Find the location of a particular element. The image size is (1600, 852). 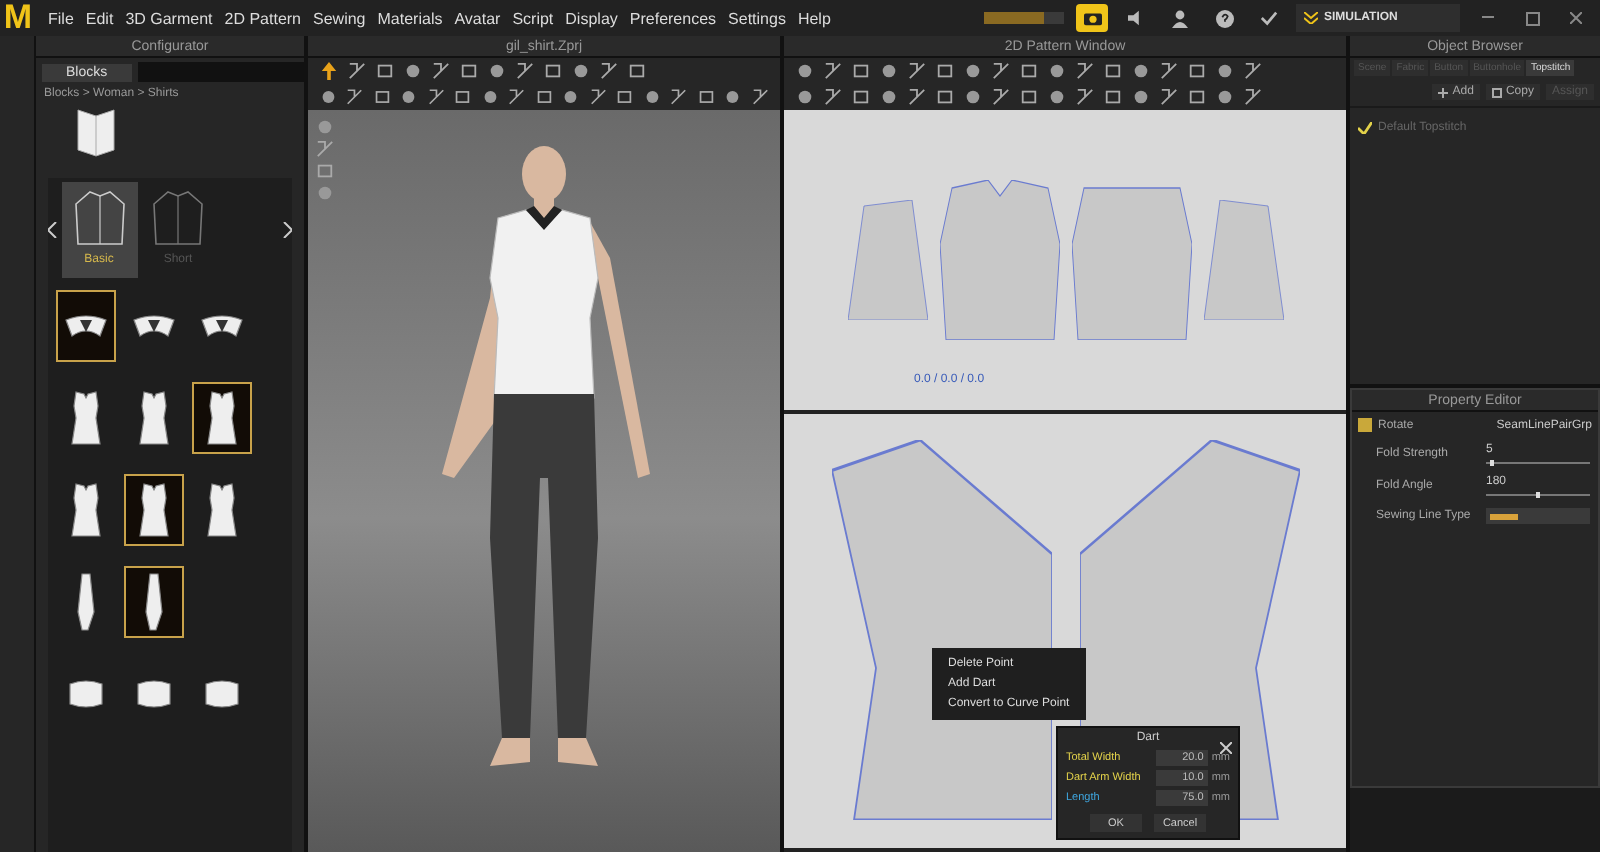

slider-thumb is located at coordinates (1491, 463).